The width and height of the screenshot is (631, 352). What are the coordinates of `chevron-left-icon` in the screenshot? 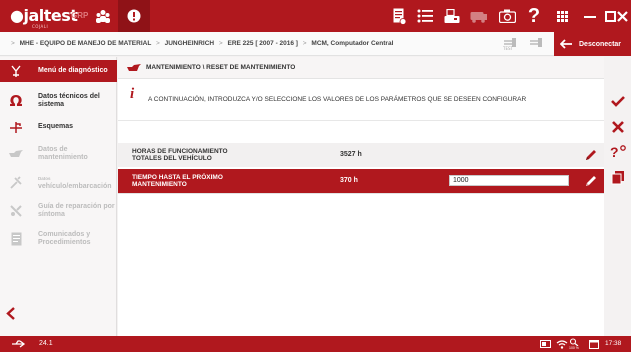 It's located at (10, 313).